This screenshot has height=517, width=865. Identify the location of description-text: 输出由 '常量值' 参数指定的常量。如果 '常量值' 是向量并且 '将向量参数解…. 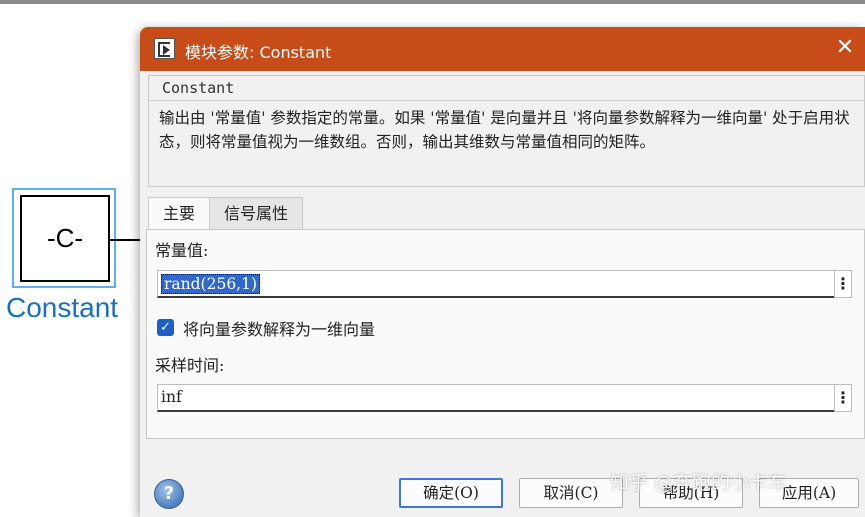
(504, 130).